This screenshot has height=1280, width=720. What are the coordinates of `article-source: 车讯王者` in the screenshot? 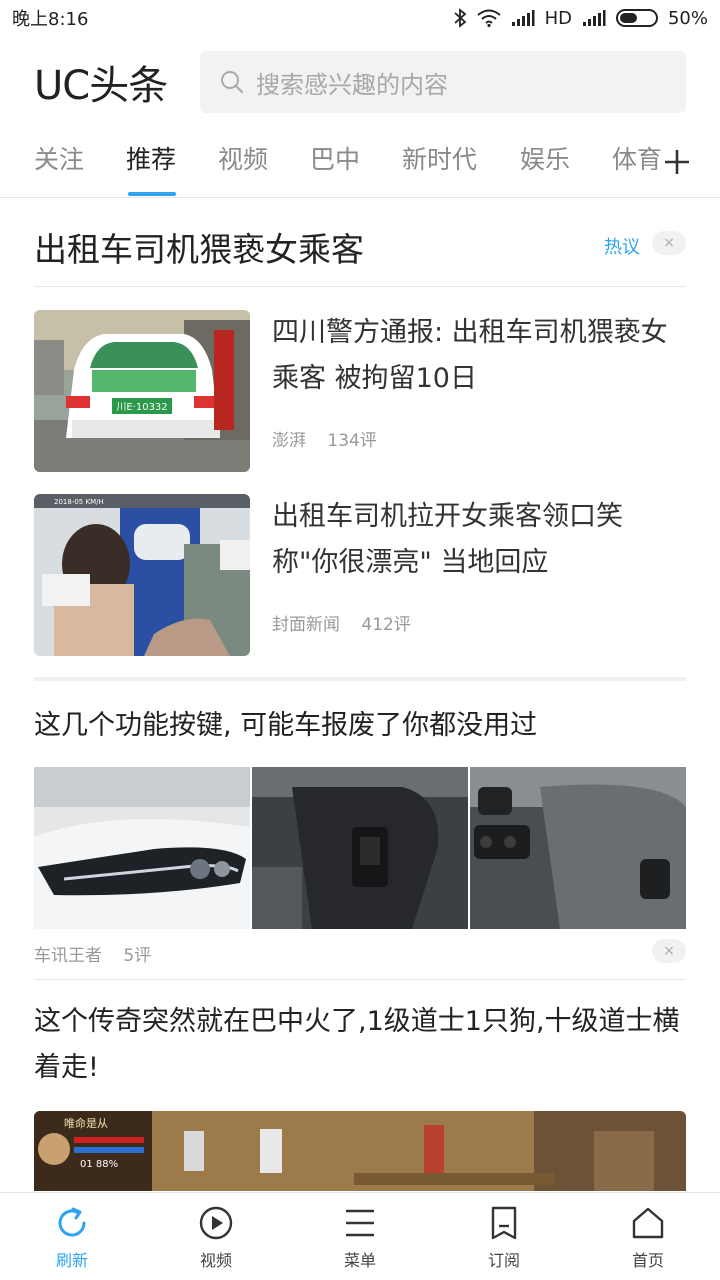 It's located at (68, 956).